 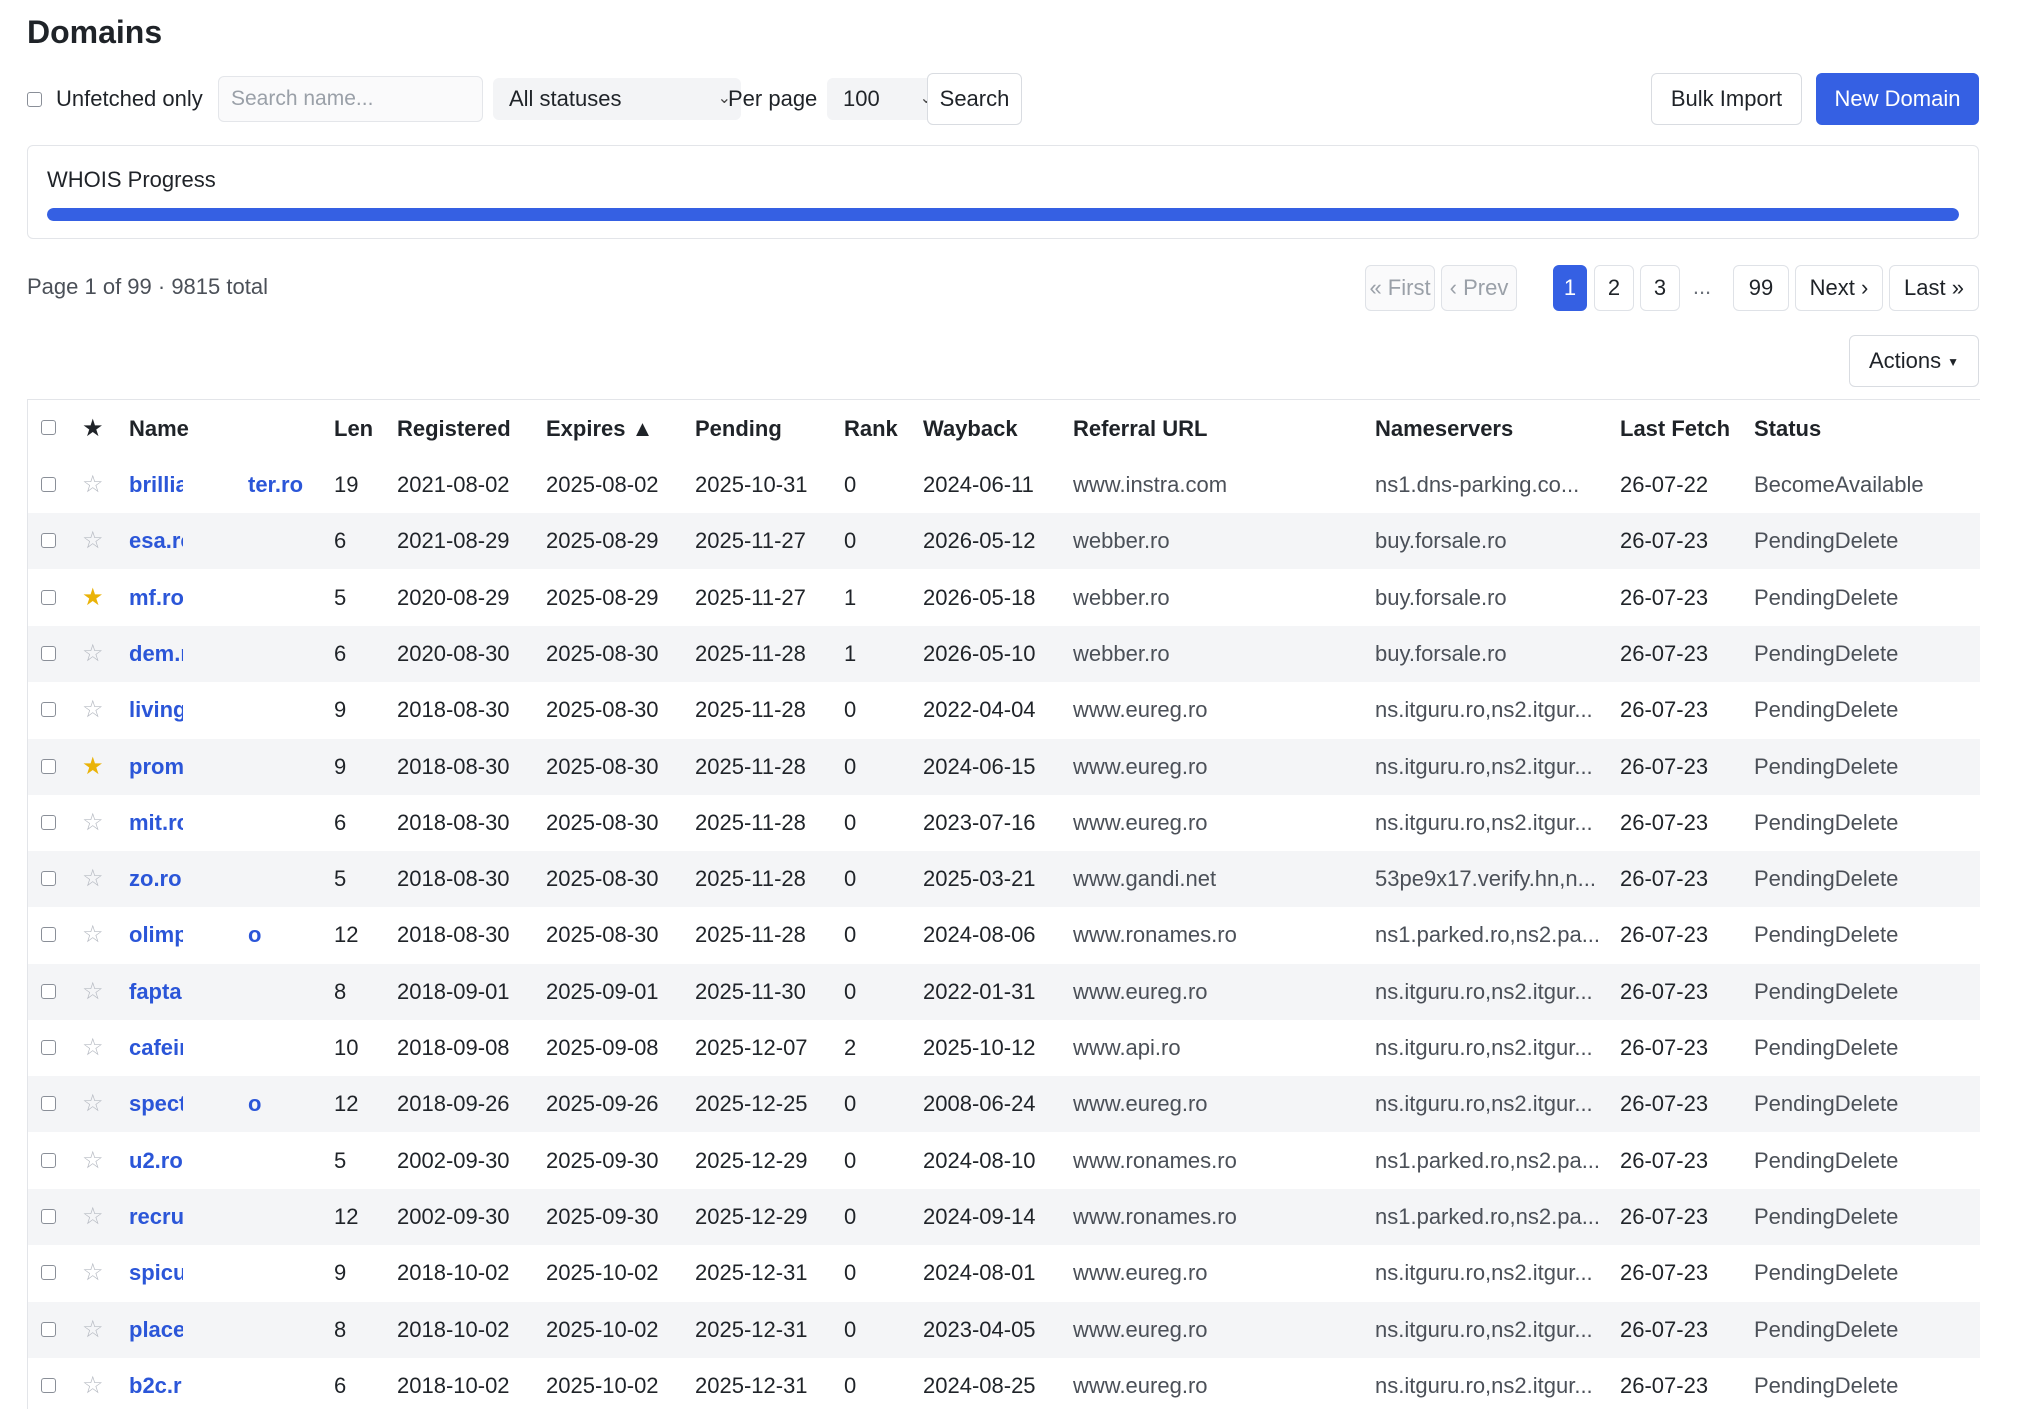 I want to click on domain-name-link: recrui, so click(x=159, y=1217).